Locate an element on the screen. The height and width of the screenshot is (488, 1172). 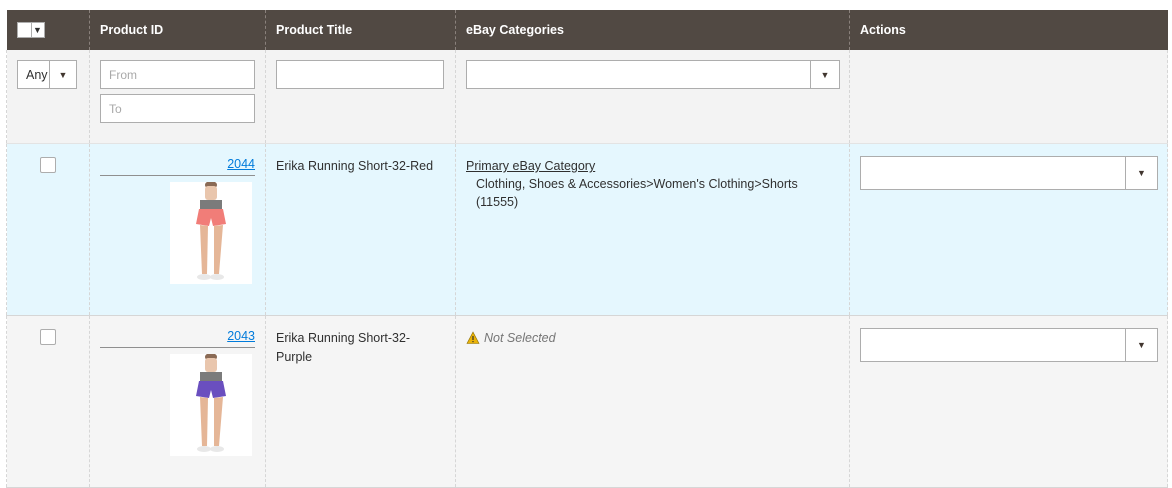
actions-filter-cell is located at coordinates (1008, 97).